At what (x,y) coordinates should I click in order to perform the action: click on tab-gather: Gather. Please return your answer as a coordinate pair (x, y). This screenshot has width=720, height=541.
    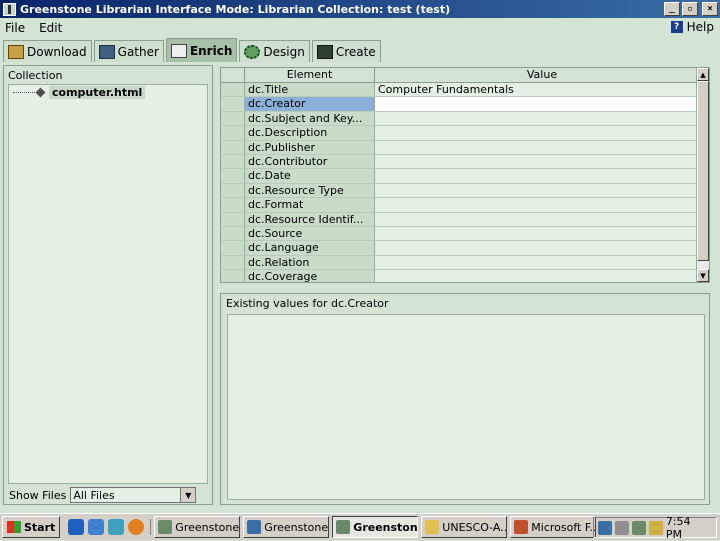
    Looking at the image, I should click on (128, 51).